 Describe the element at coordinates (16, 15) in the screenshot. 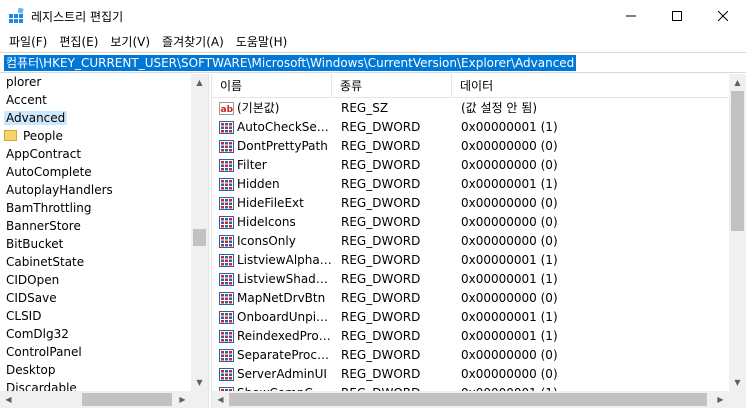

I see `registry-editor-icon` at that location.